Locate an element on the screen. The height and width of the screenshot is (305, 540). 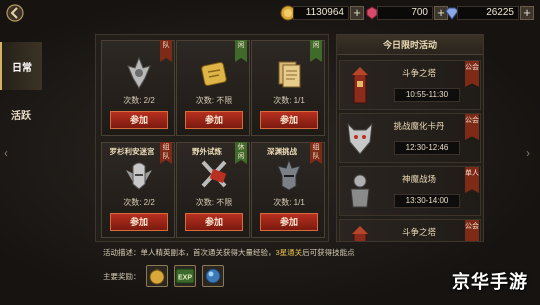
description-text: 单人精英副本，首次通关获得大量经验， is located at coordinates (208, 252).